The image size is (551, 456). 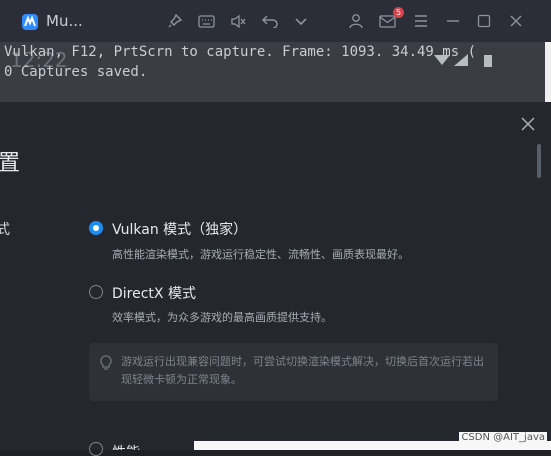 I want to click on directx-radio, so click(x=96, y=292).